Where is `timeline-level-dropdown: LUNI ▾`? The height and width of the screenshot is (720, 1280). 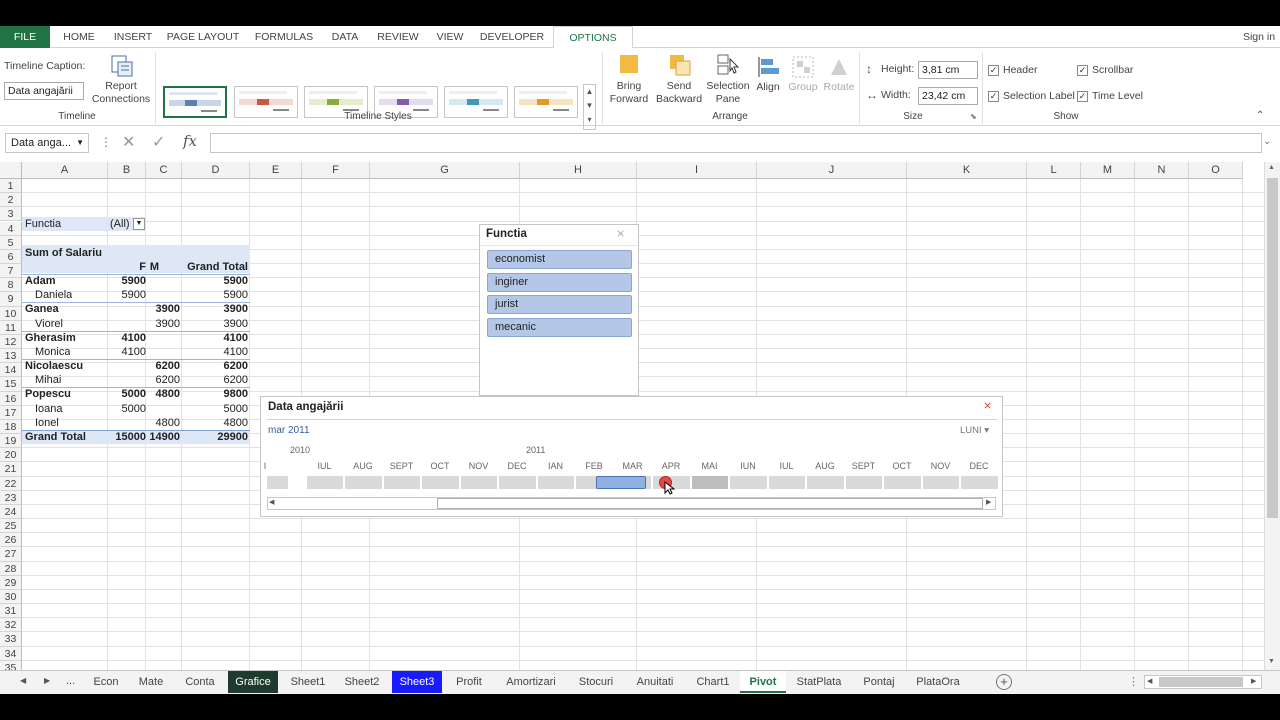 timeline-level-dropdown: LUNI ▾ is located at coordinates (974, 430).